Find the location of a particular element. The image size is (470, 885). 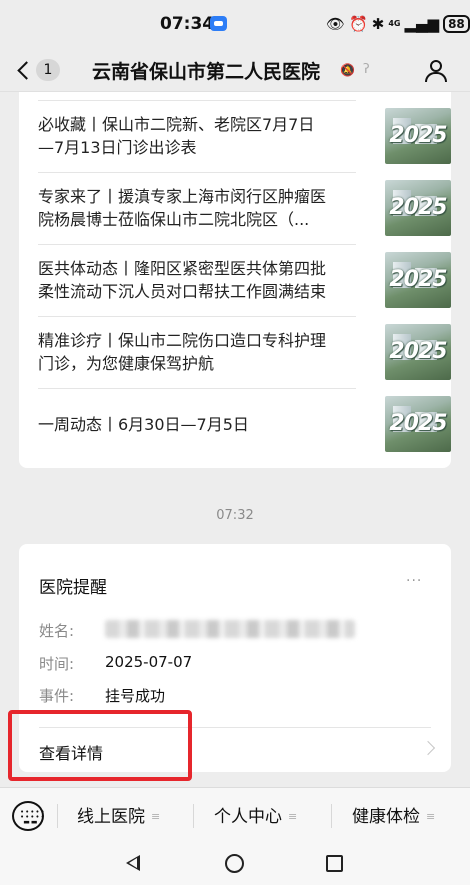

system-navigation-bar is located at coordinates (235, 864).